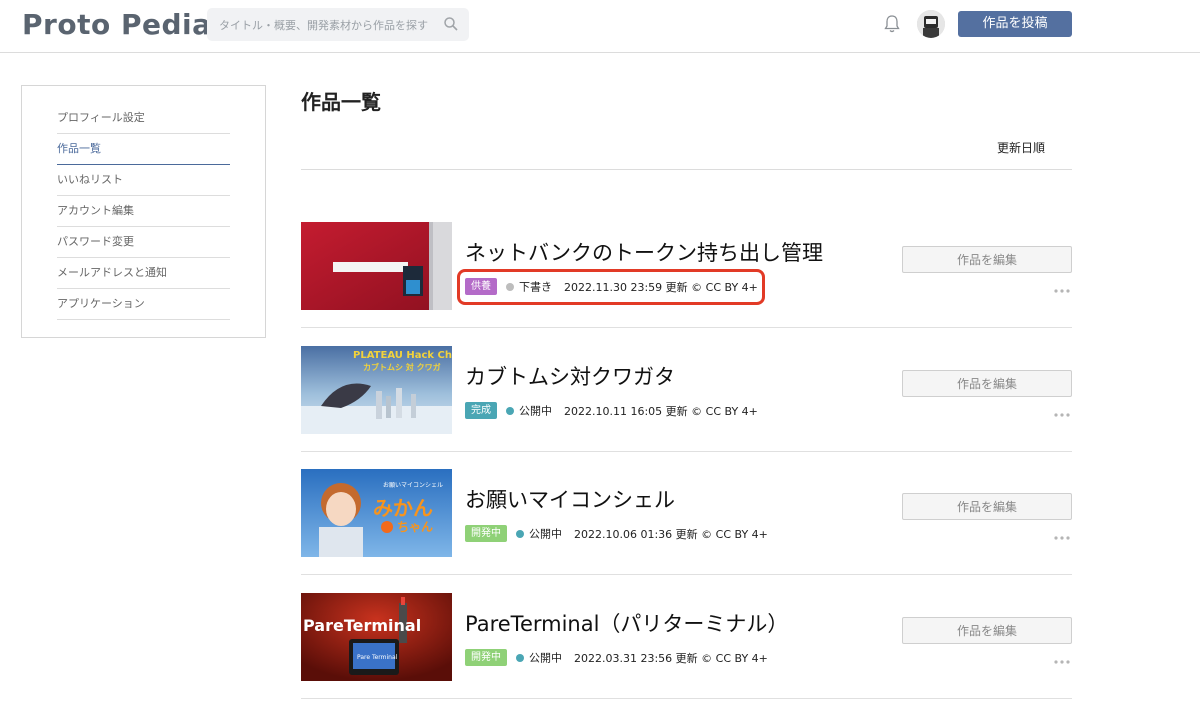 This screenshot has width=1200, height=717. Describe the element at coordinates (143, 118) in the screenshot. I see `sidebar-item-profile-settings: プロフィール設定` at that location.